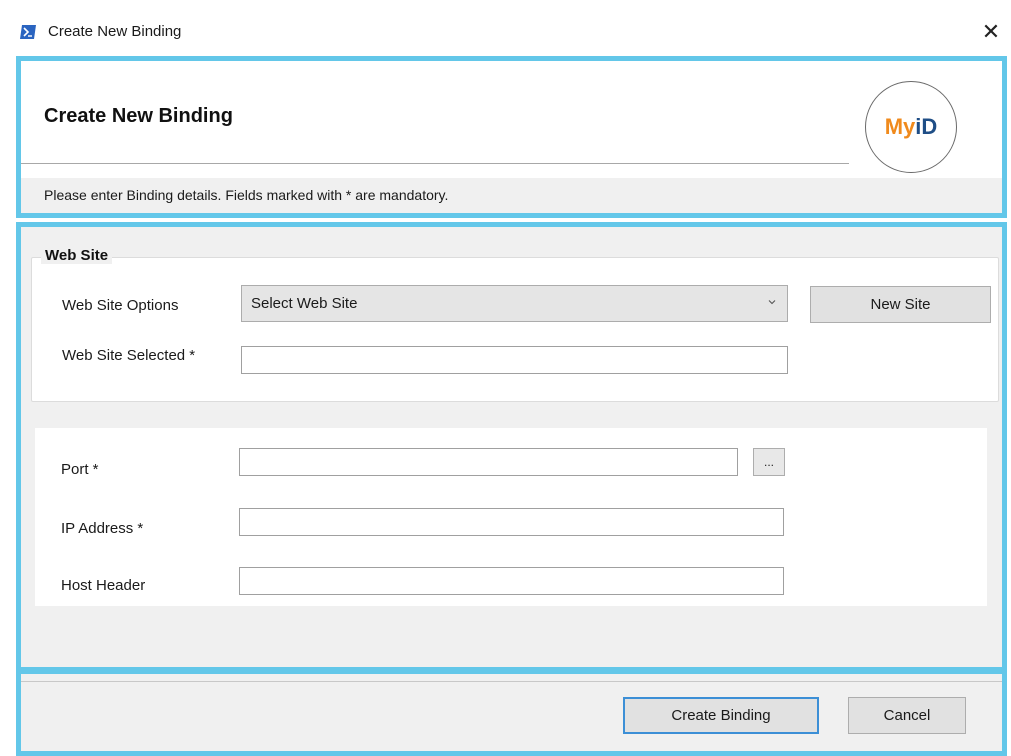 The image size is (1011, 756). What do you see at coordinates (120, 305) in the screenshot?
I see `website-options-label: Web Site Options` at bounding box center [120, 305].